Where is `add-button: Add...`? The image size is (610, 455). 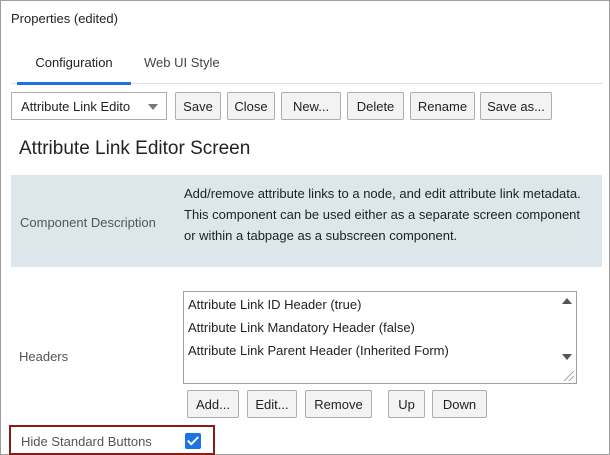
add-button: Add... is located at coordinates (213, 404).